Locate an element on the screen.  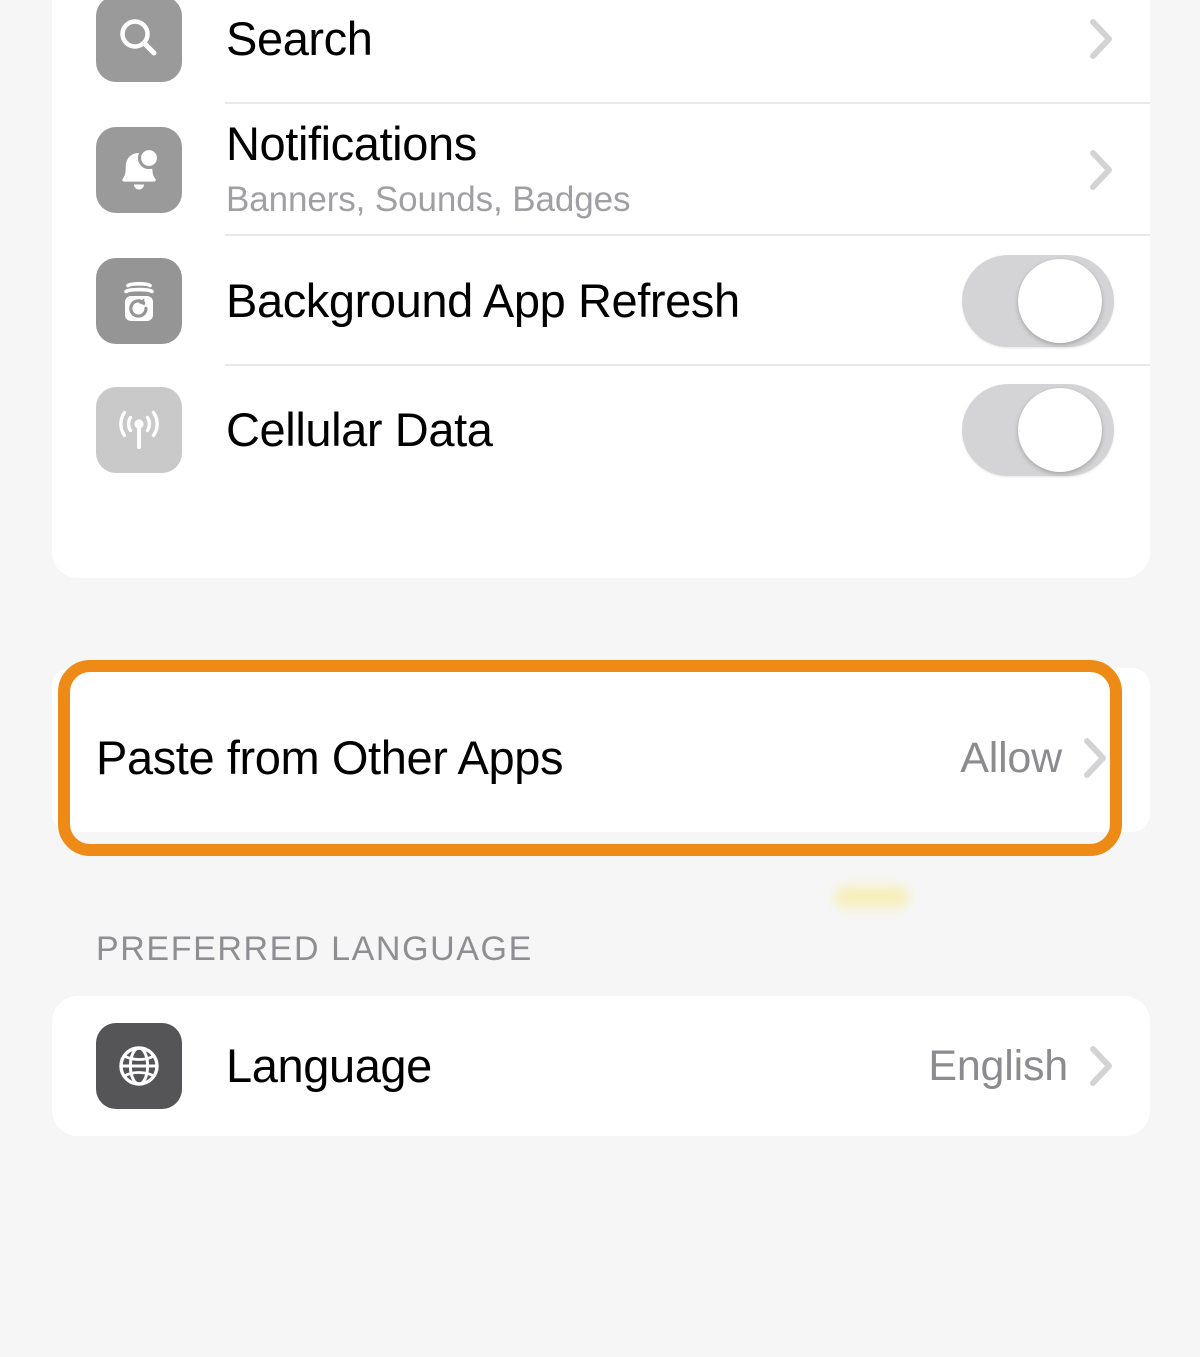
background-app-refresh-icon is located at coordinates (139, 301).